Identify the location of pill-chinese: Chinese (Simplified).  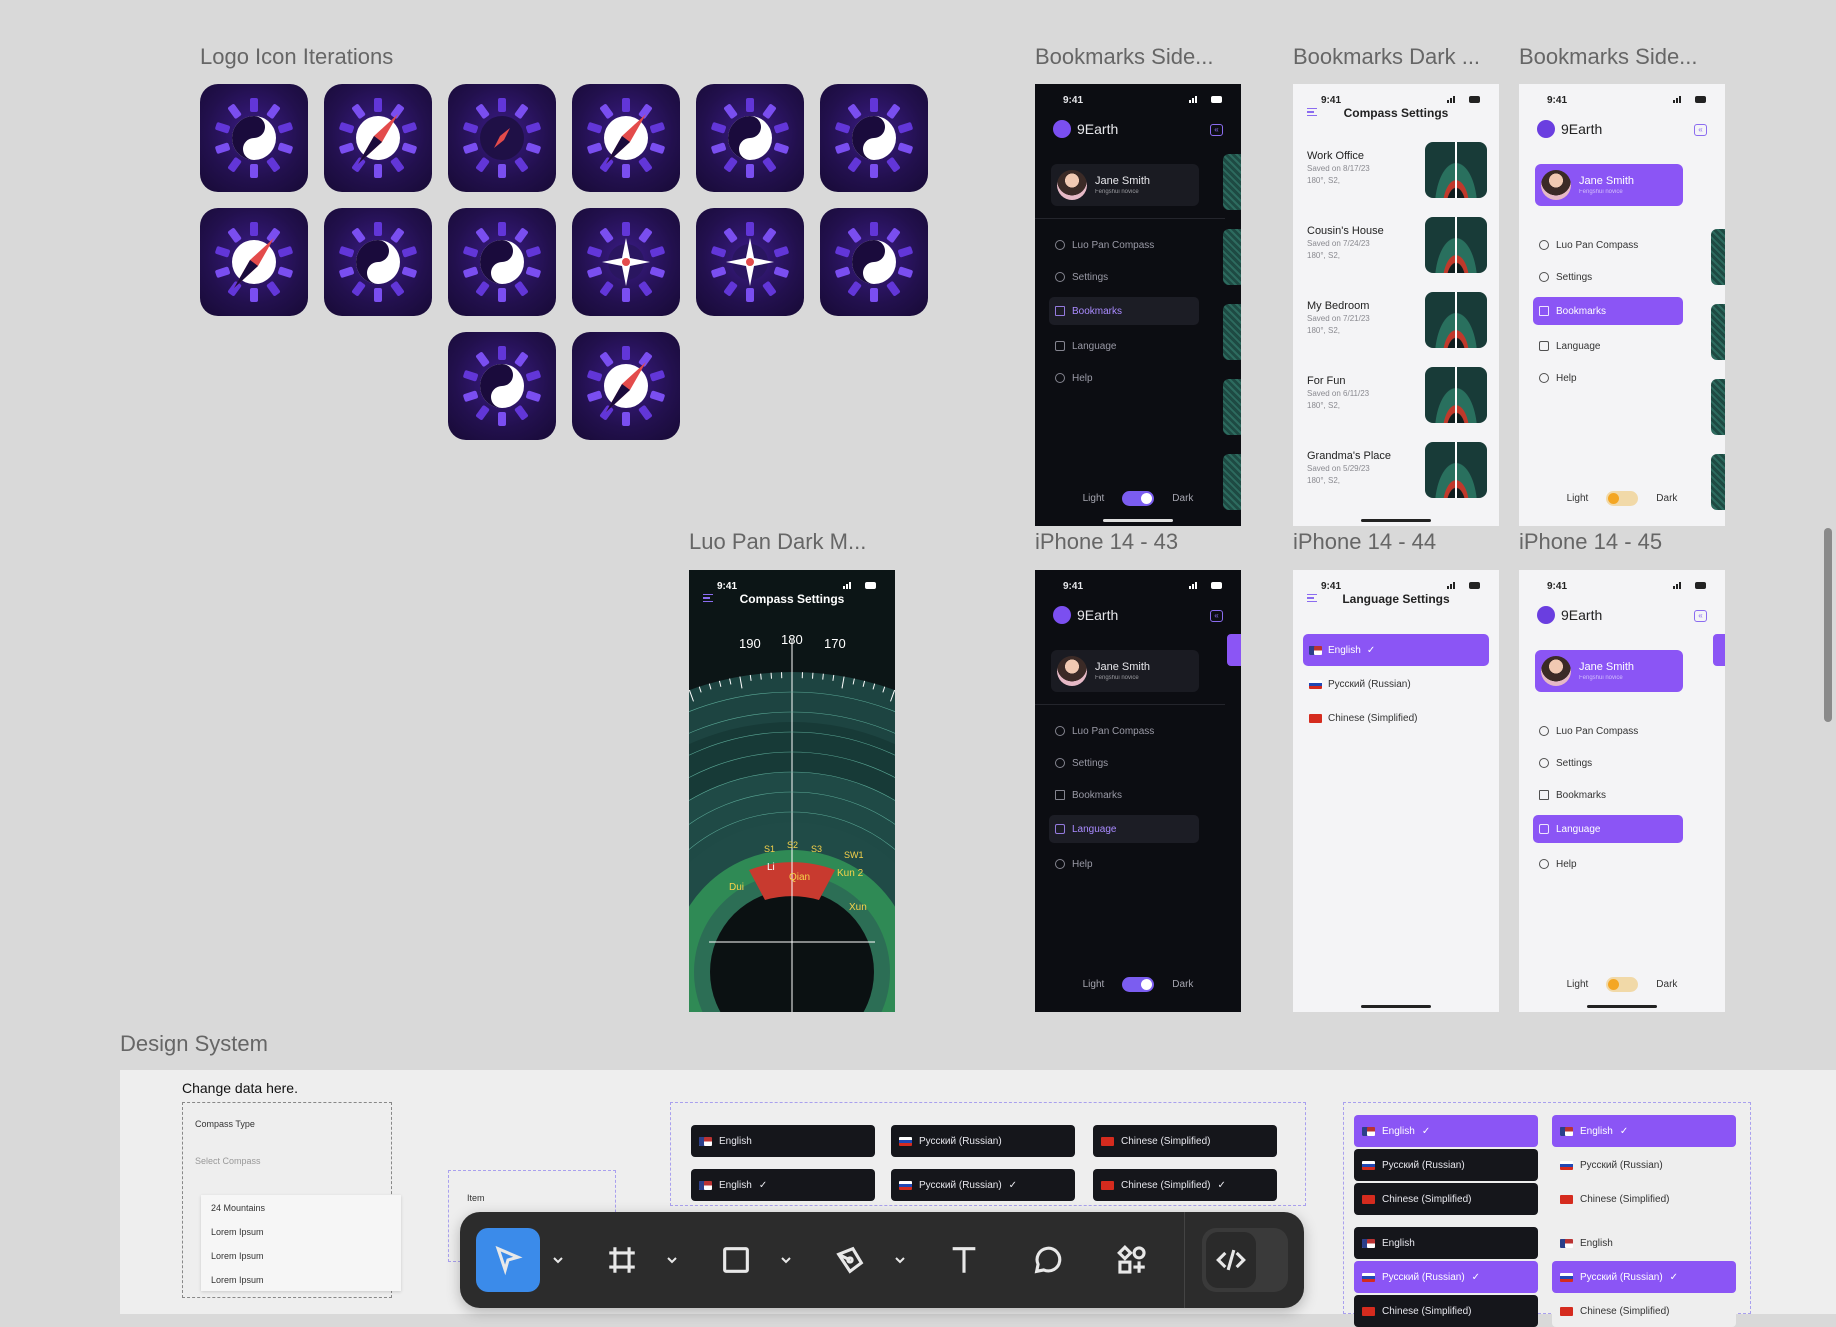
(1185, 1141).